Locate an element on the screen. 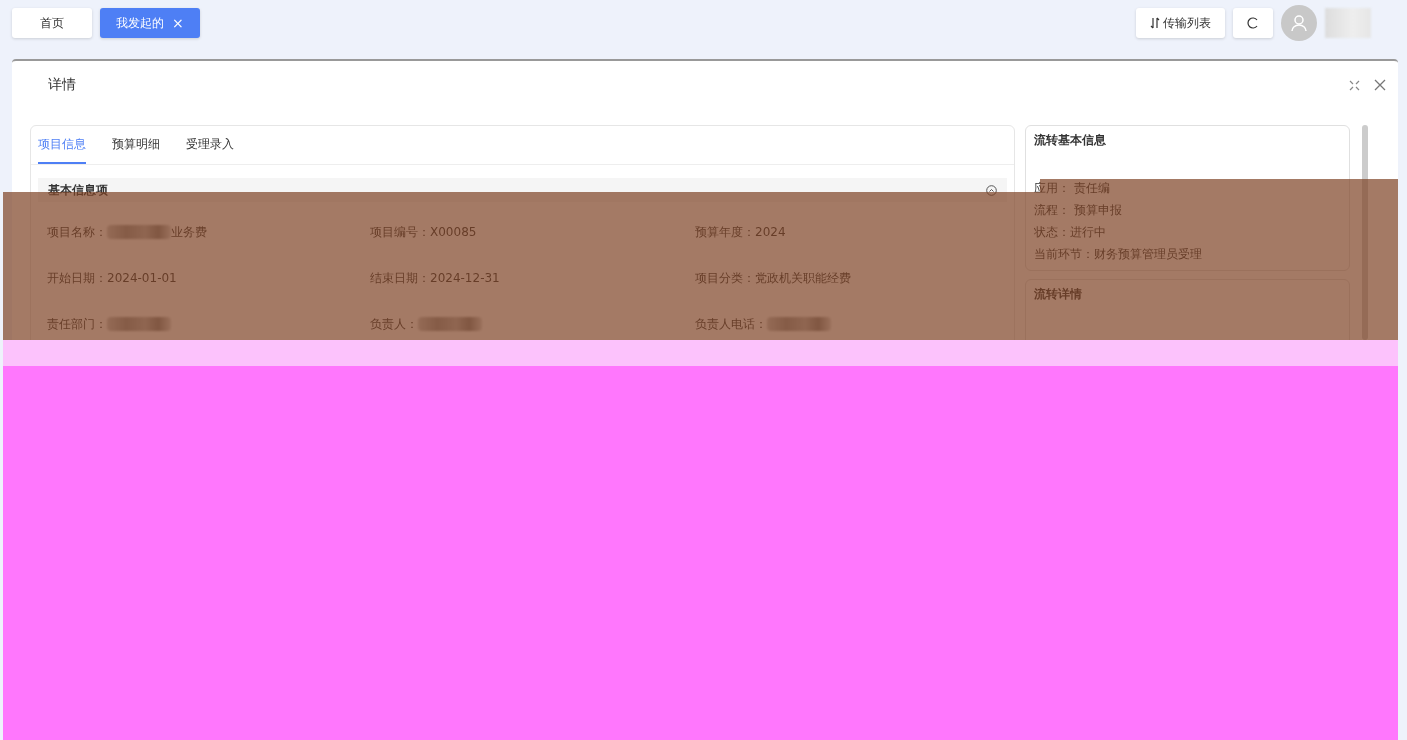 The width and height of the screenshot is (1407, 740). field-value: X00085 is located at coordinates (453, 232).